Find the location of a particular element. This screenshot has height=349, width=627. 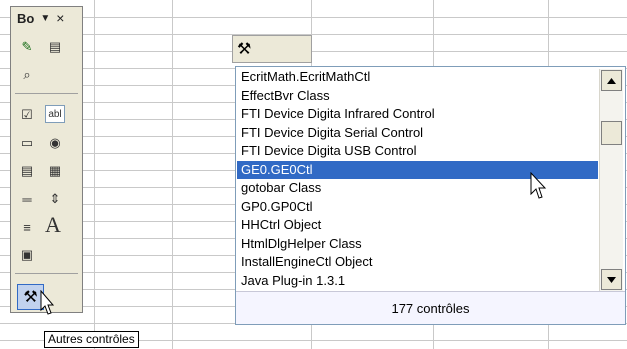

checkbox-icon: ☑ is located at coordinates (27, 115).